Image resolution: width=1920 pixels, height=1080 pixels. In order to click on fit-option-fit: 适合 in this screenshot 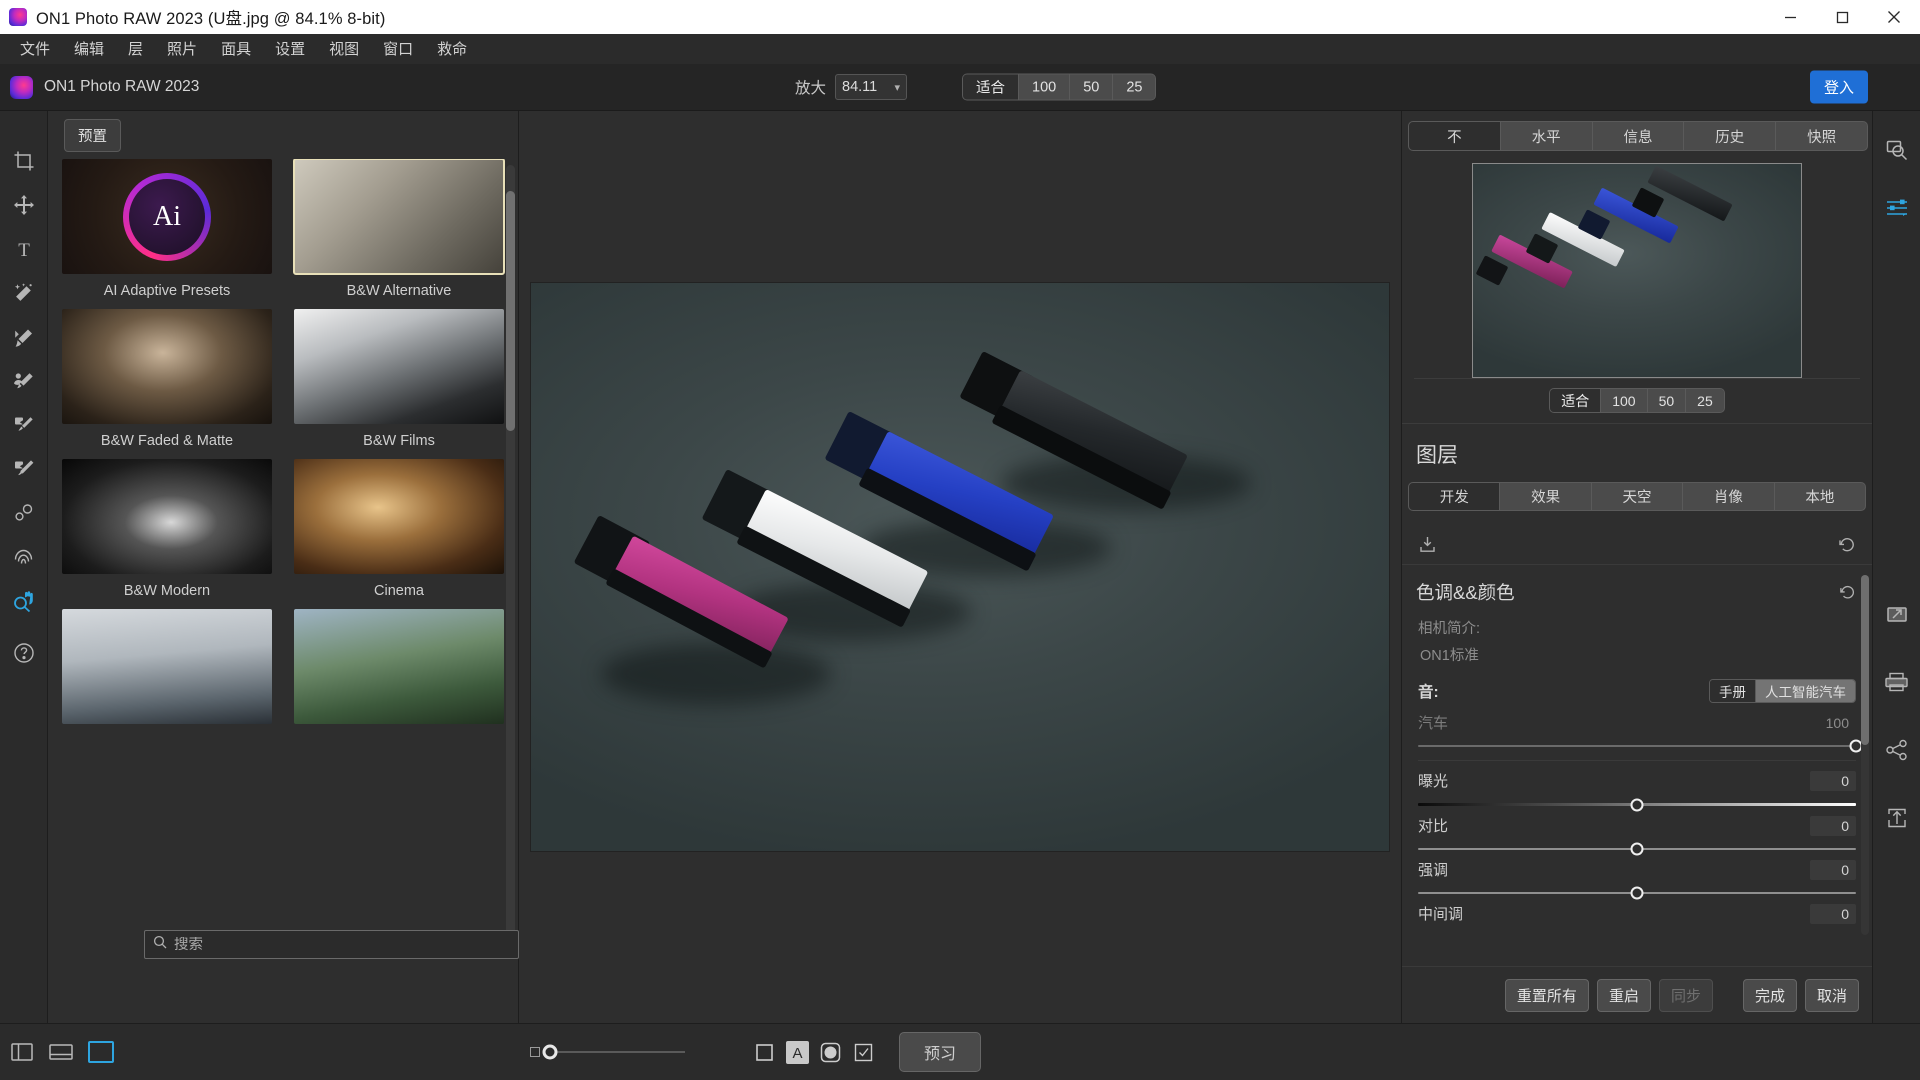, I will do `click(991, 87)`.